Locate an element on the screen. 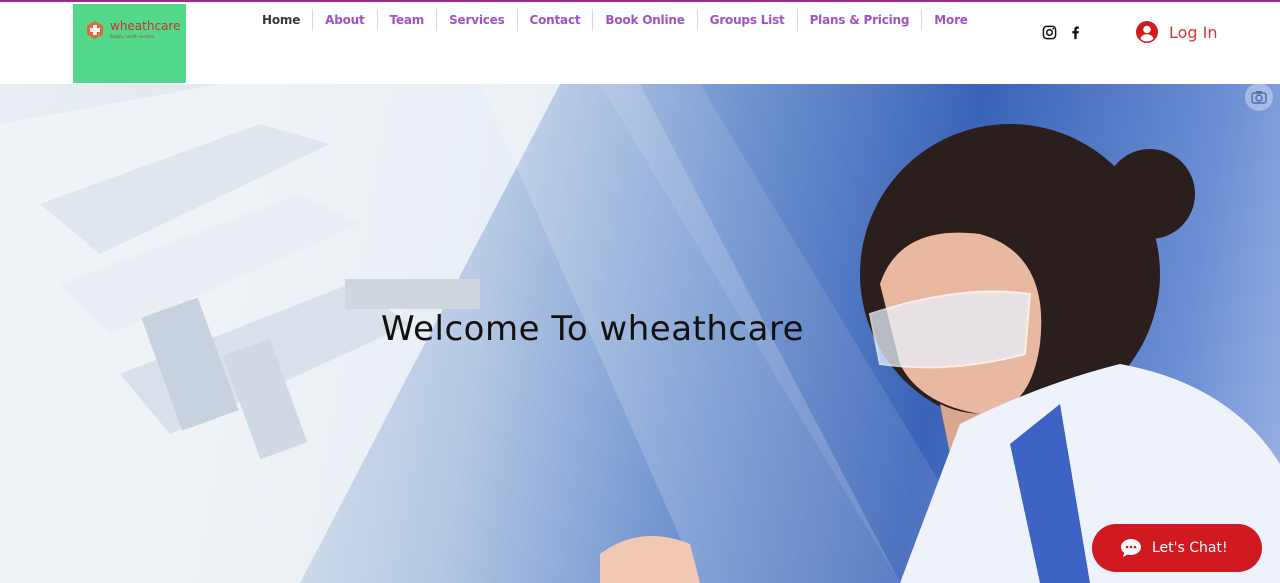 The height and width of the screenshot is (583, 1280). camera-icon is located at coordinates (1259, 97).